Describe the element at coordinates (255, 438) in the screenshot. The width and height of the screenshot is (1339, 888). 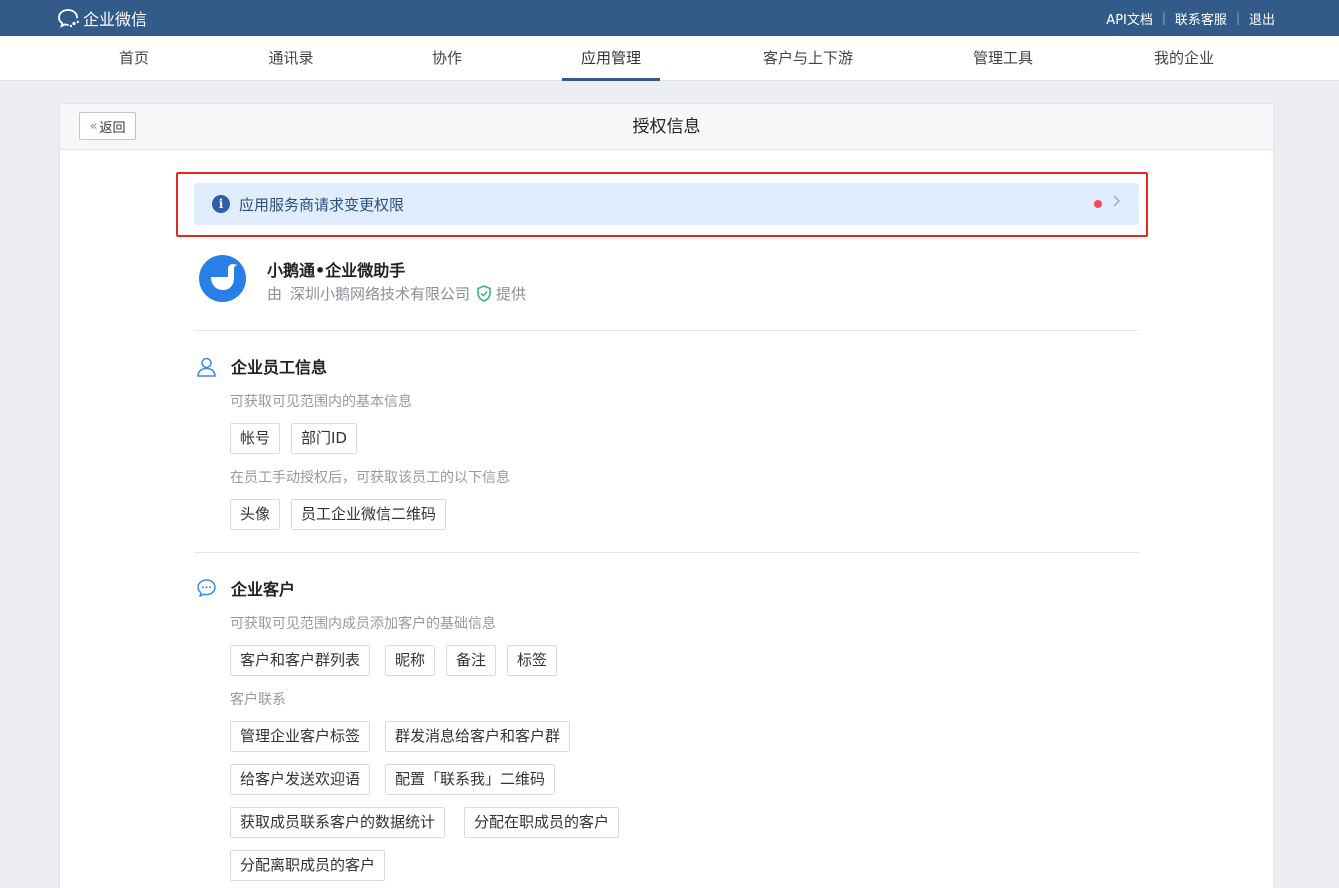
I see `permission-tag: 帐号` at that location.